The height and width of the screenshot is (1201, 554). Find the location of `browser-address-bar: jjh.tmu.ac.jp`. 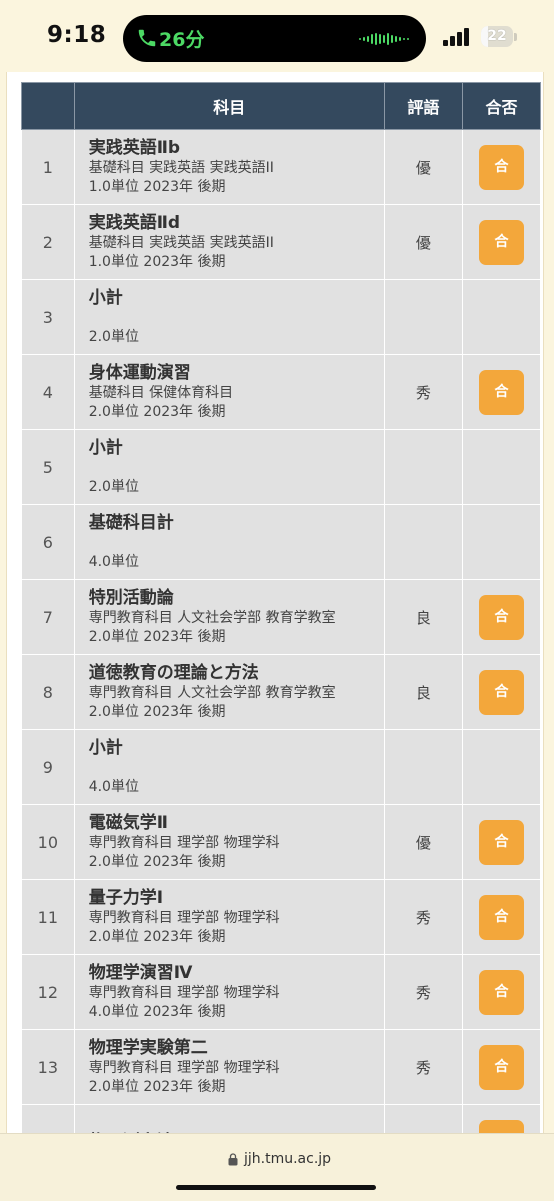

browser-address-bar: jjh.tmu.ac.jp is located at coordinates (277, 1167).